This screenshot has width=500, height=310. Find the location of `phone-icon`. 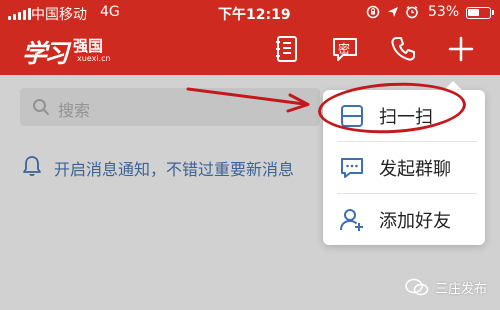

phone-icon is located at coordinates (403, 49).